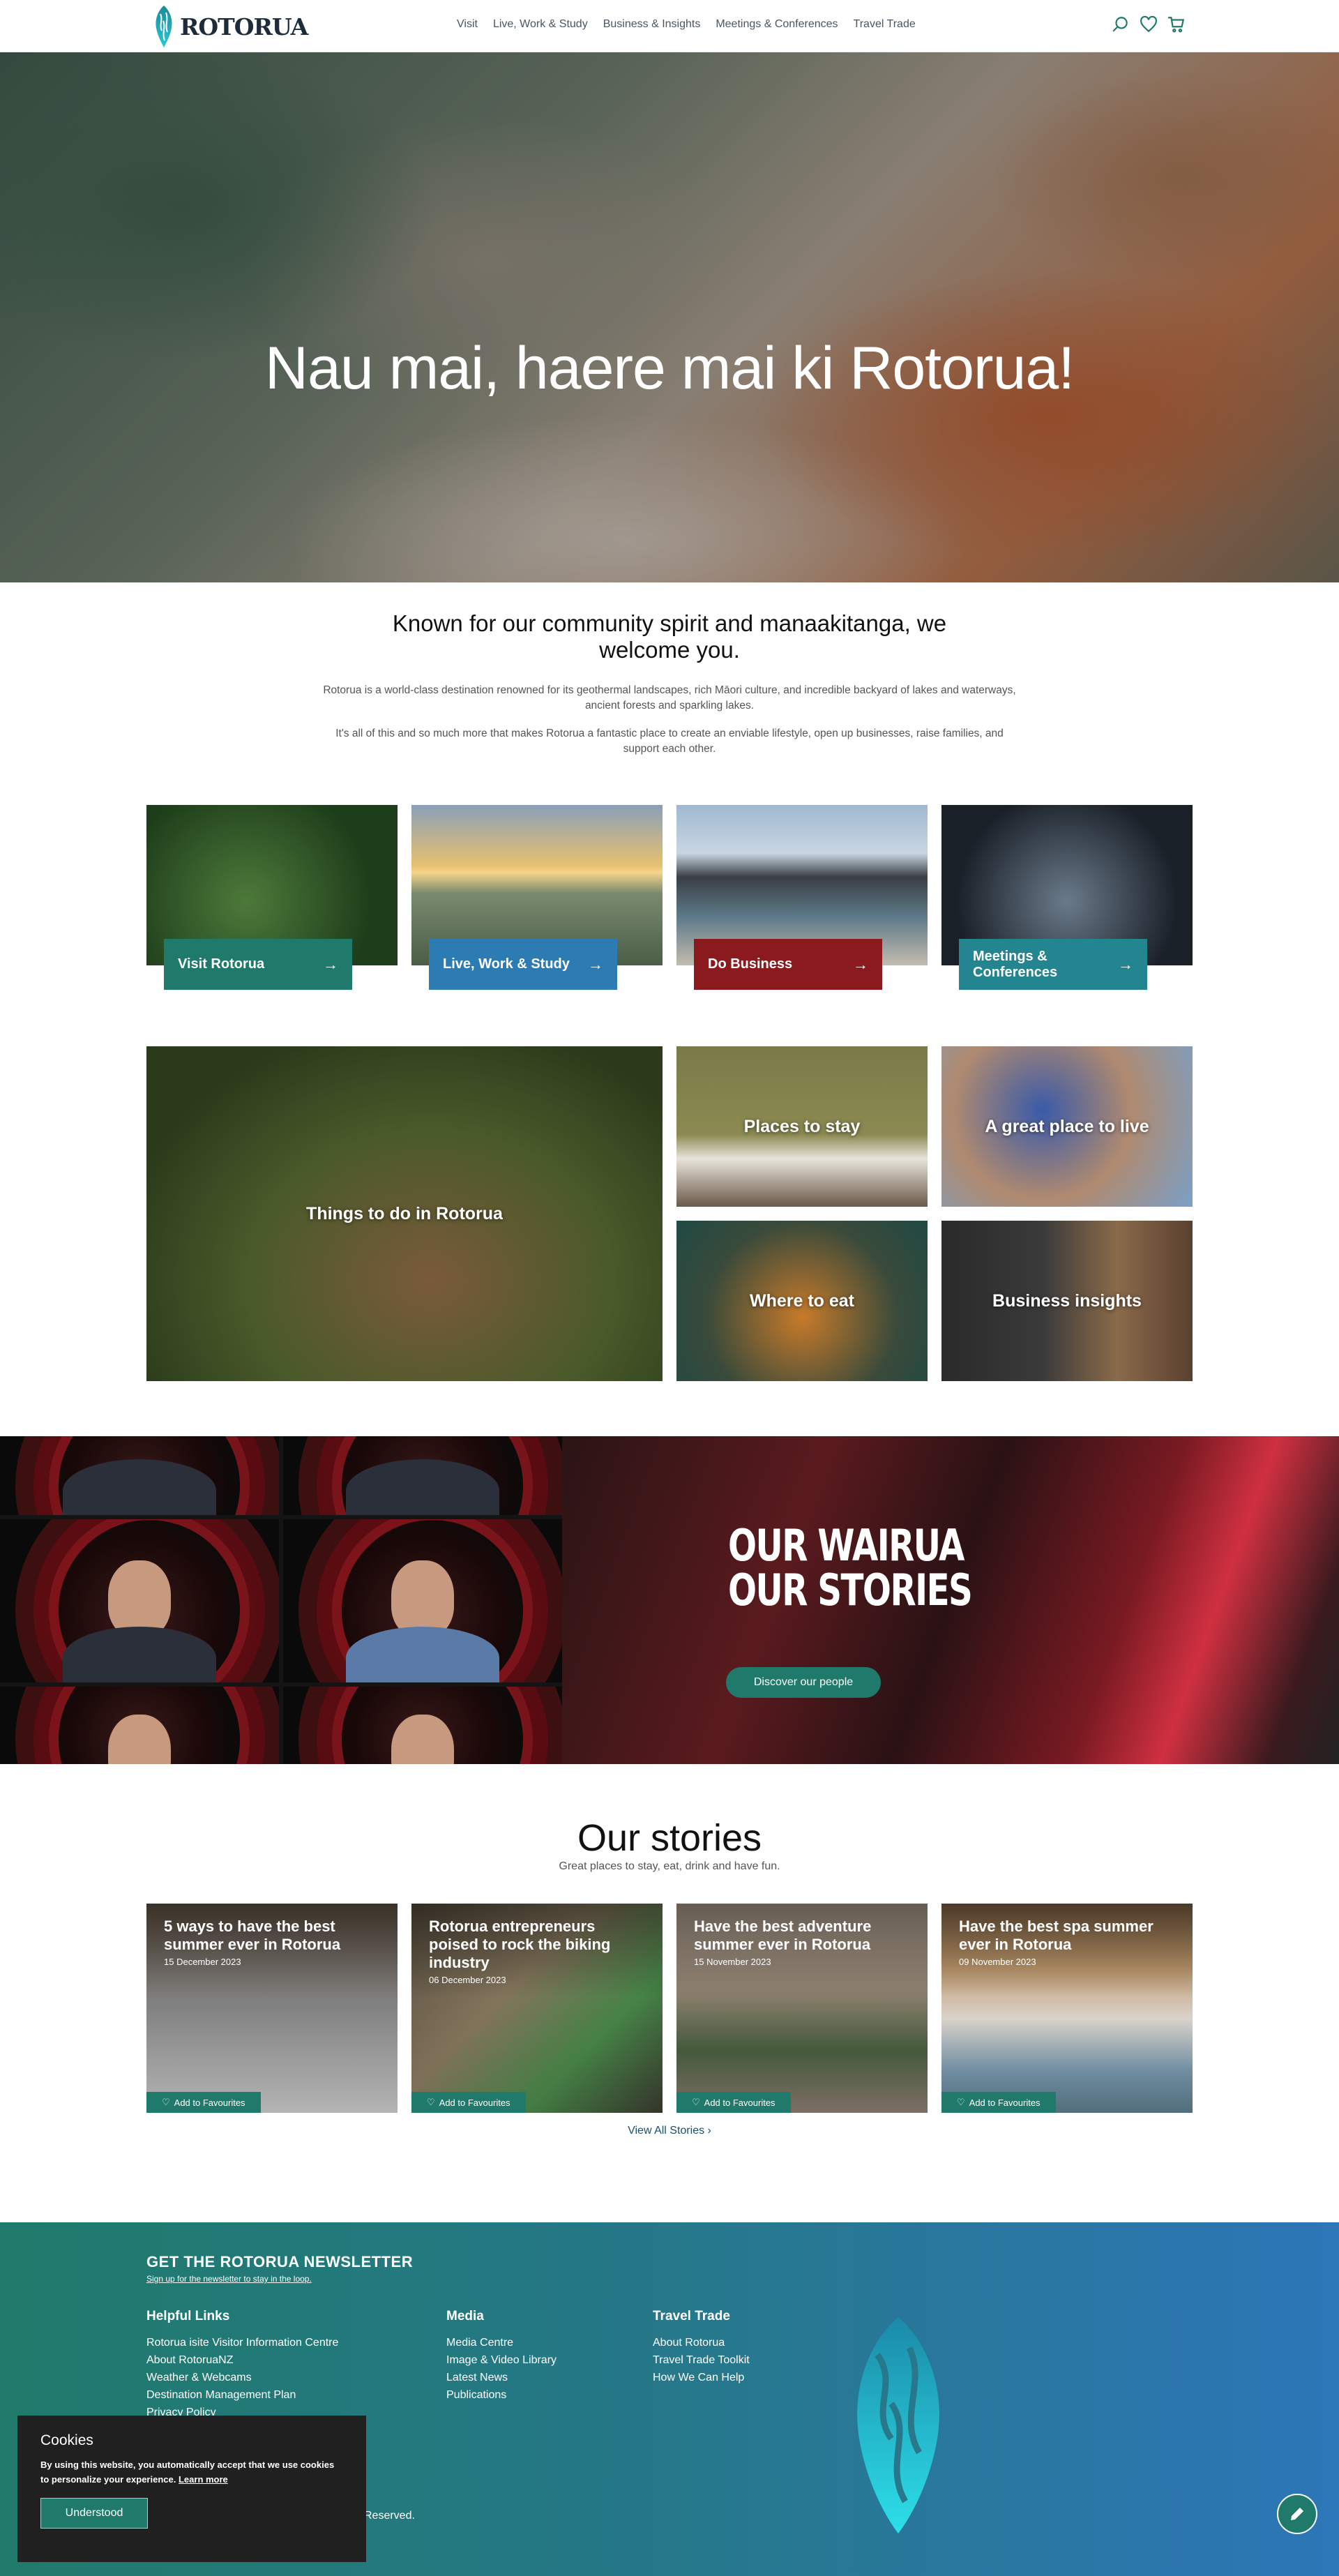  I want to click on footer-link: Travel Trade Toolkit, so click(701, 2360).